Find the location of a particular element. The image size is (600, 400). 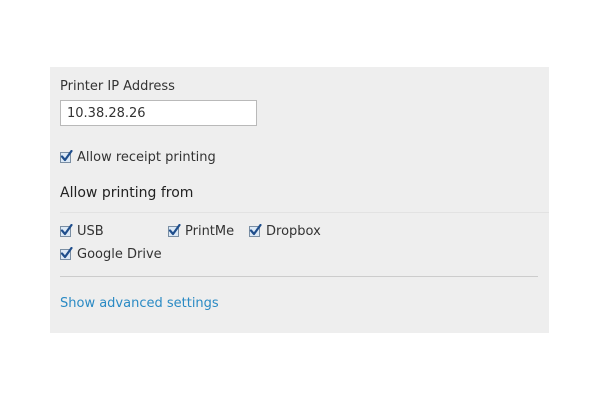

allow-receipt-printing-checkbox: Allow receipt printing is located at coordinates (138, 157).